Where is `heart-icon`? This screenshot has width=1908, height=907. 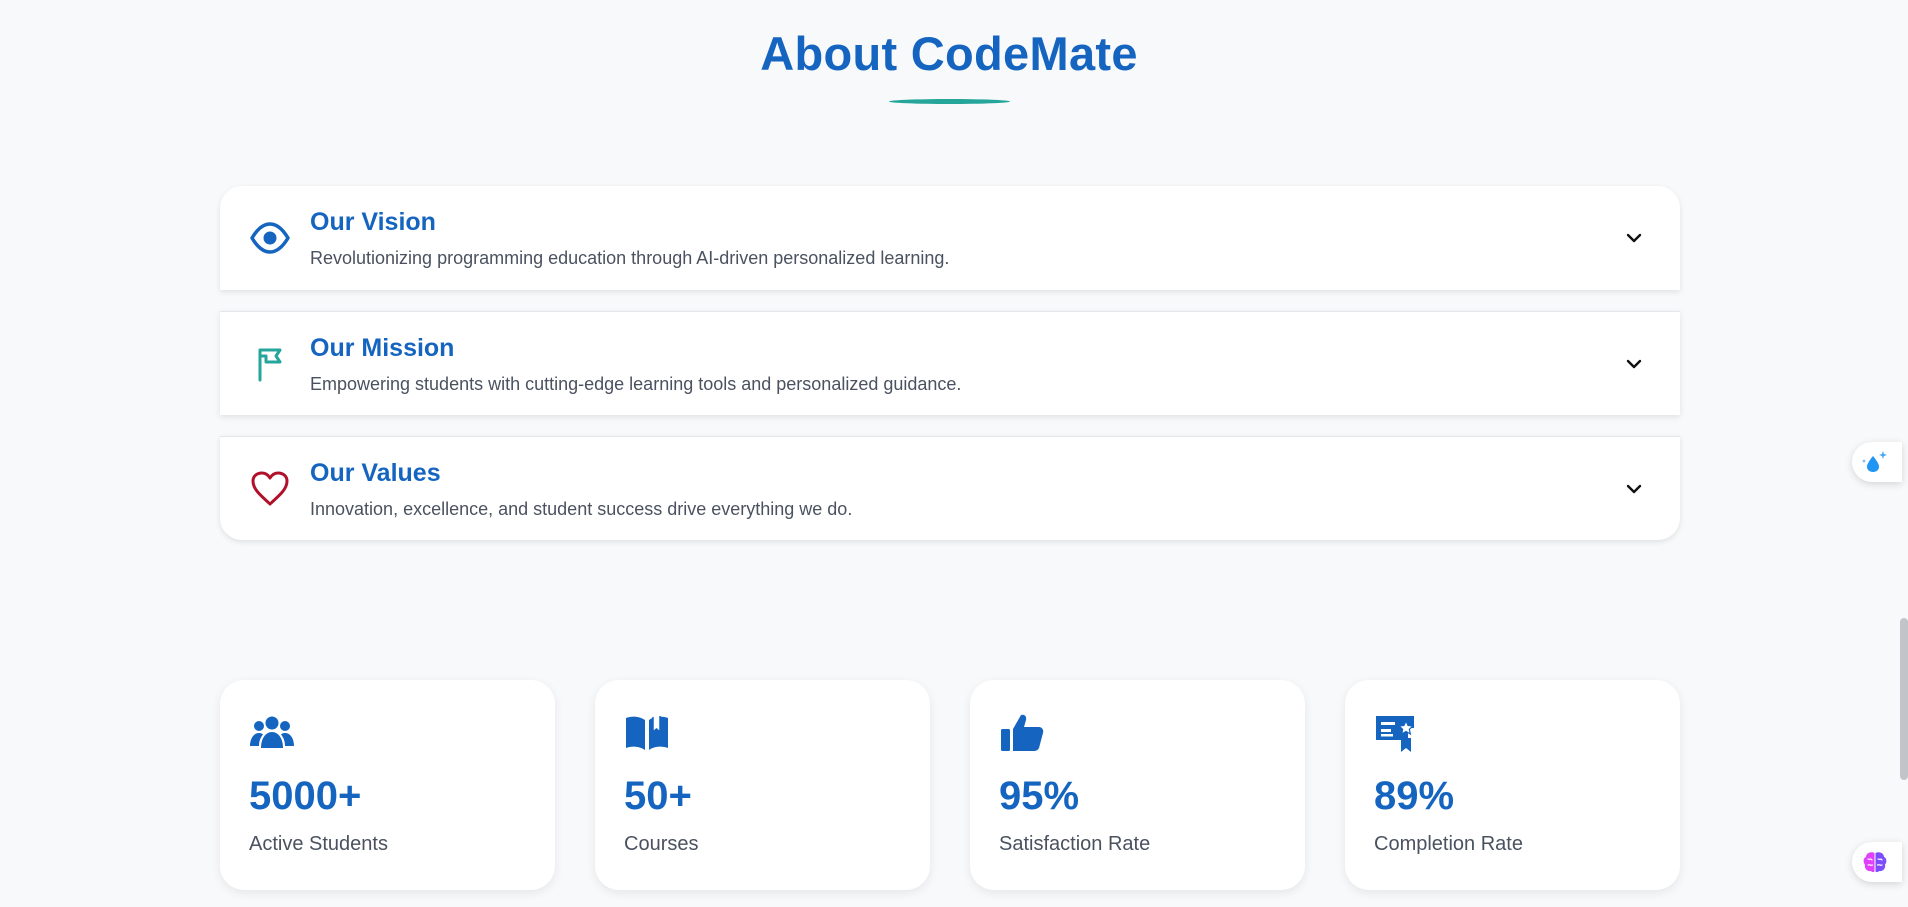
heart-icon is located at coordinates (270, 488).